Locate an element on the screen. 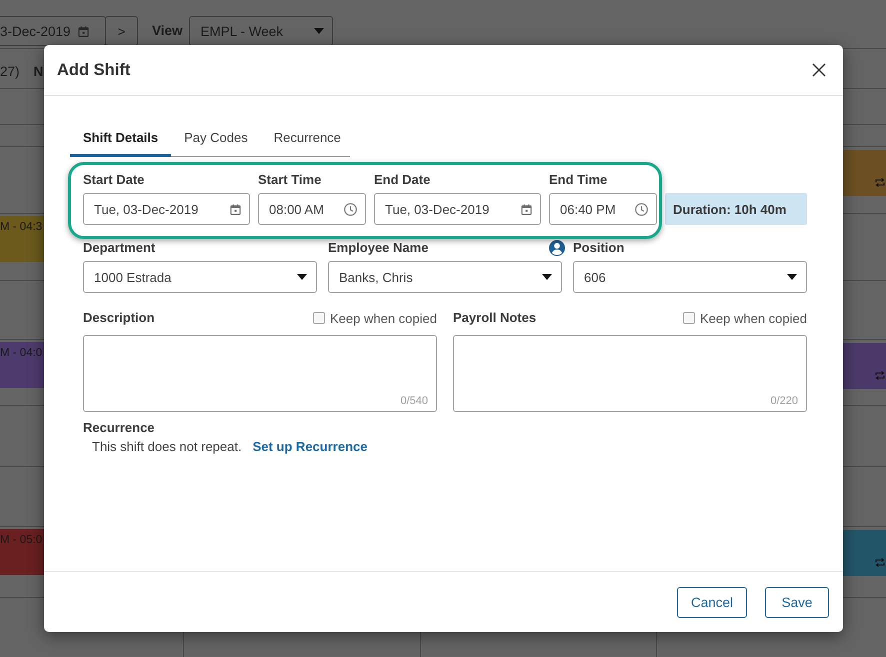 Image resolution: width=886 pixels, height=657 pixels. dialog-title: Add Shift is located at coordinates (93, 70).